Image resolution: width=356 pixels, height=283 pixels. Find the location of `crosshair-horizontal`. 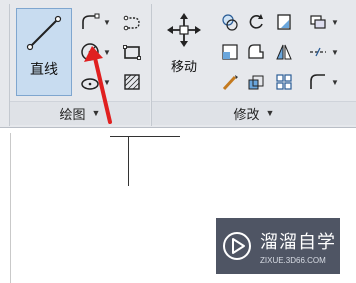

crosshair-horizontal is located at coordinates (145, 136).